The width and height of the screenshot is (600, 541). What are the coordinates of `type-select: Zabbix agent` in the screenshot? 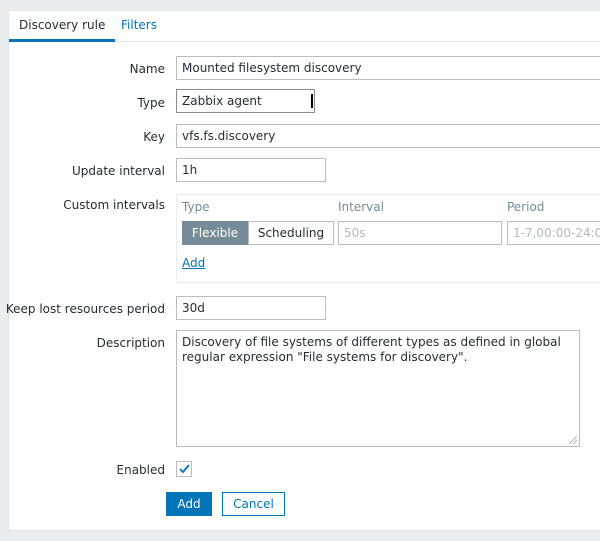 It's located at (245, 101).